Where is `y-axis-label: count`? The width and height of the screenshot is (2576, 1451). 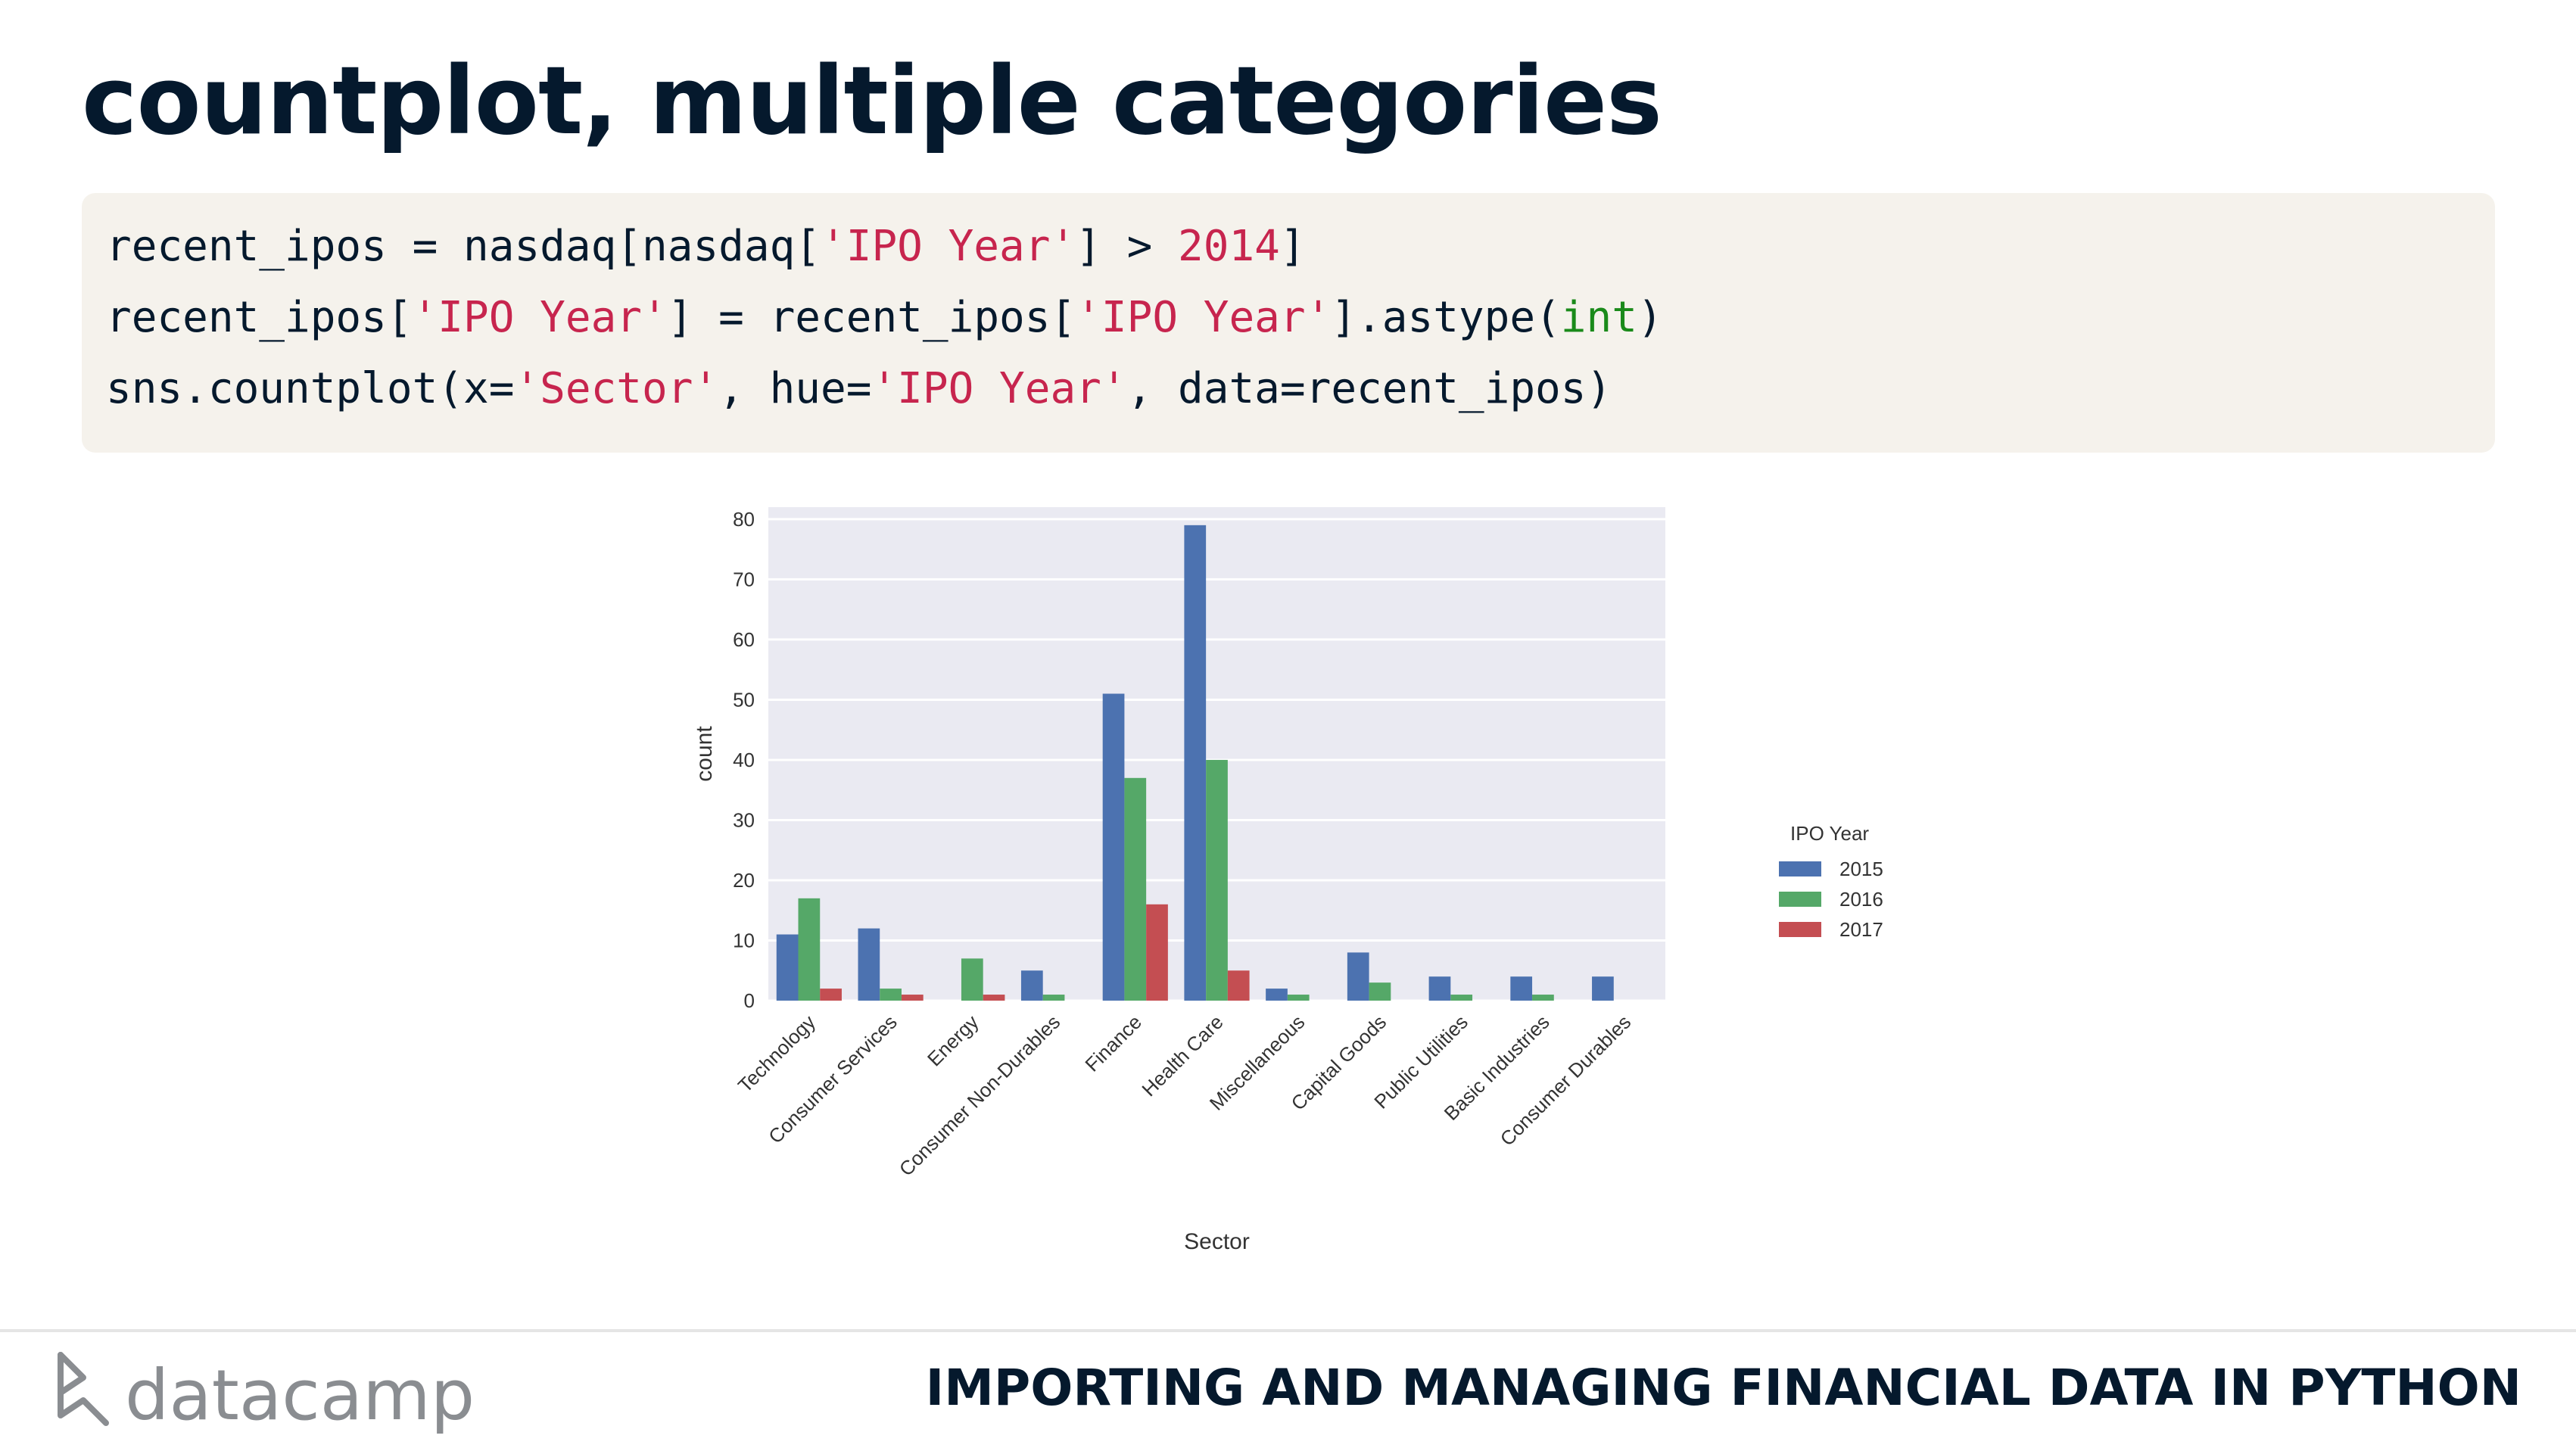 y-axis-label: count is located at coordinates (704, 754).